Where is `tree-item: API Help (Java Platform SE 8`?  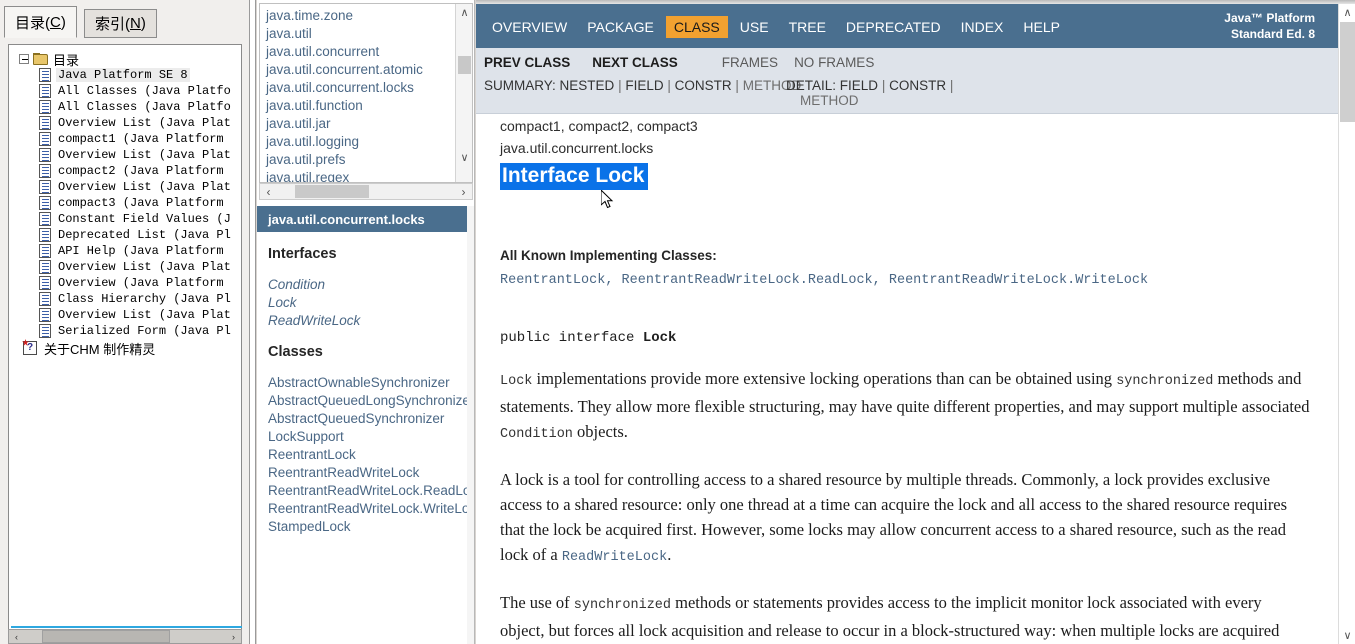 tree-item: API Help (Java Platform SE 8 is located at coordinates (120, 251).